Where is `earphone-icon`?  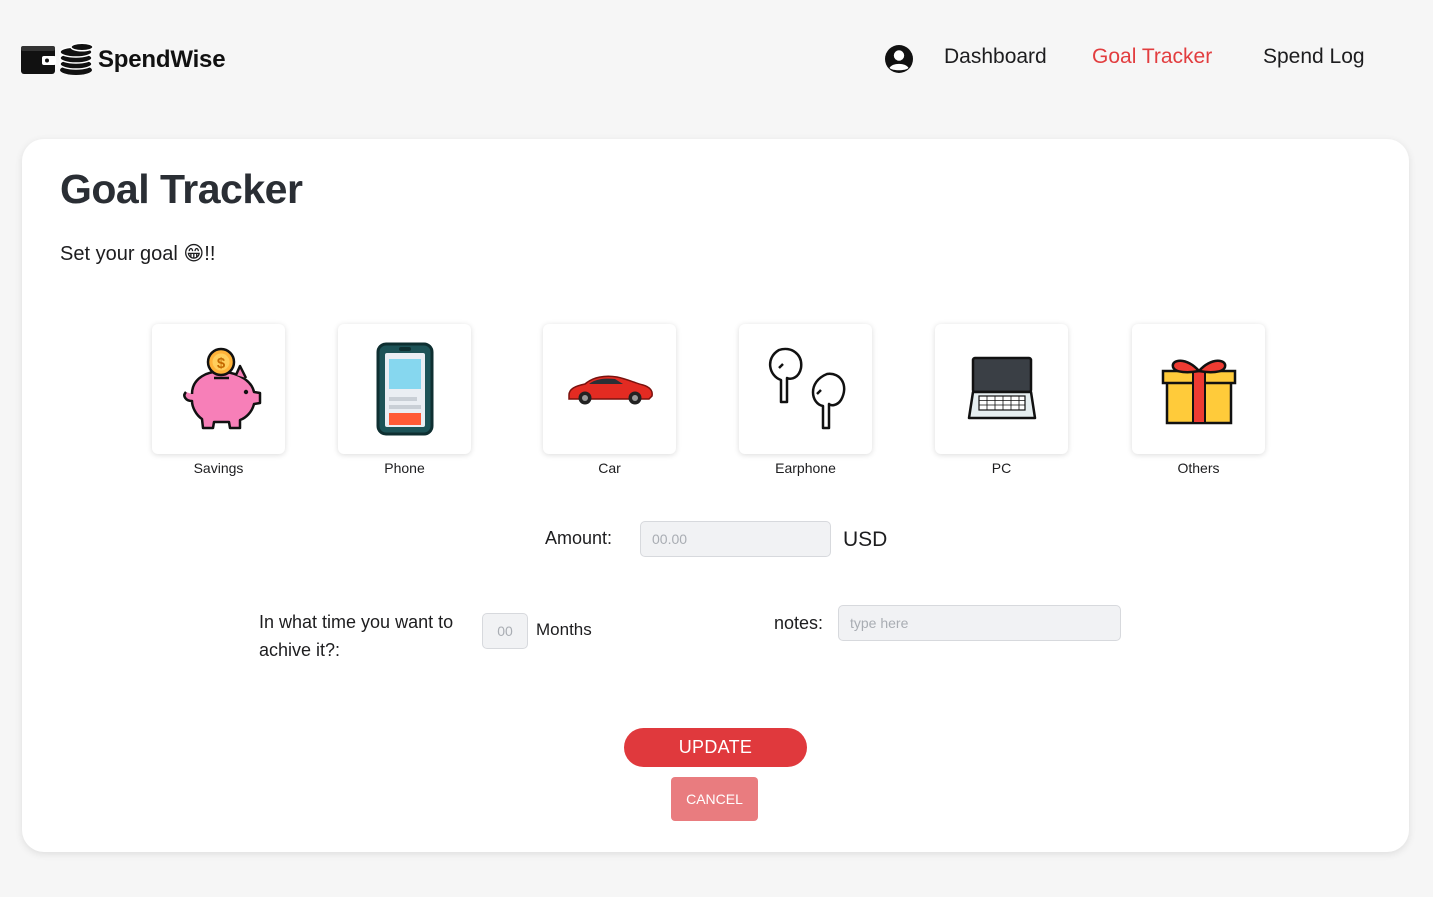
earphone-icon is located at coordinates (806, 388).